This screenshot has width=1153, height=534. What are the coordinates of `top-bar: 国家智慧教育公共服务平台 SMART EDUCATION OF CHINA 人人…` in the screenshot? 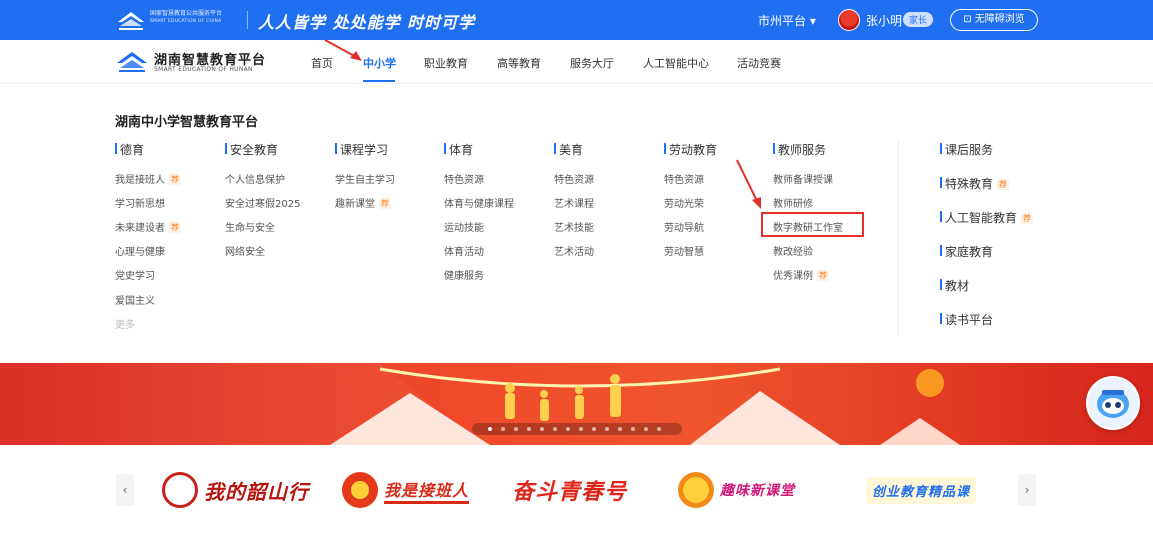 It's located at (576, 20).